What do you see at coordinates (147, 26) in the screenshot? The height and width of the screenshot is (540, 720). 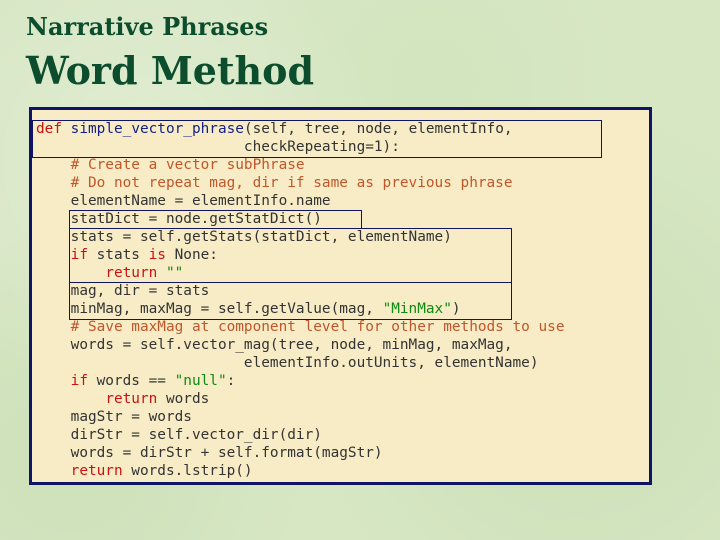 I see `slide-title: Narrative Phrases` at bounding box center [147, 26].